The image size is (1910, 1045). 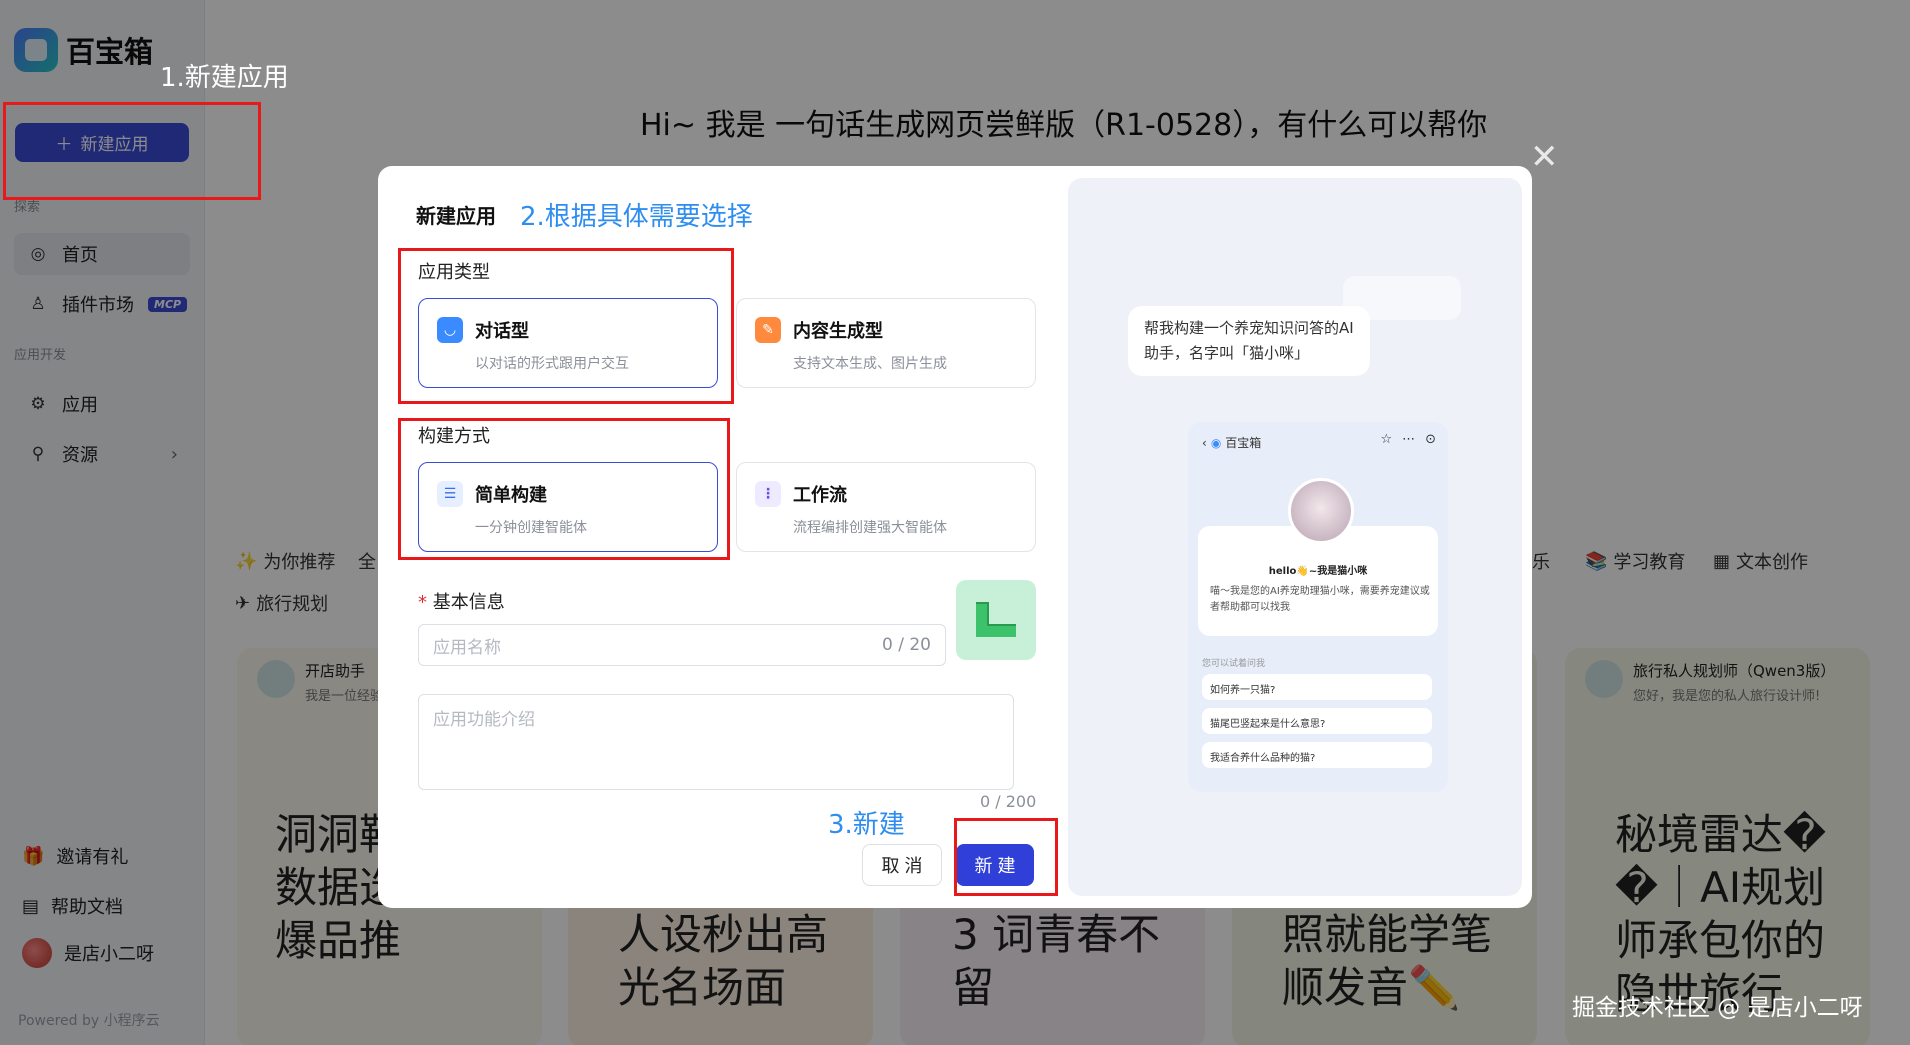 What do you see at coordinates (768, 494) in the screenshot?
I see `workflow-icon: ⋮` at bounding box center [768, 494].